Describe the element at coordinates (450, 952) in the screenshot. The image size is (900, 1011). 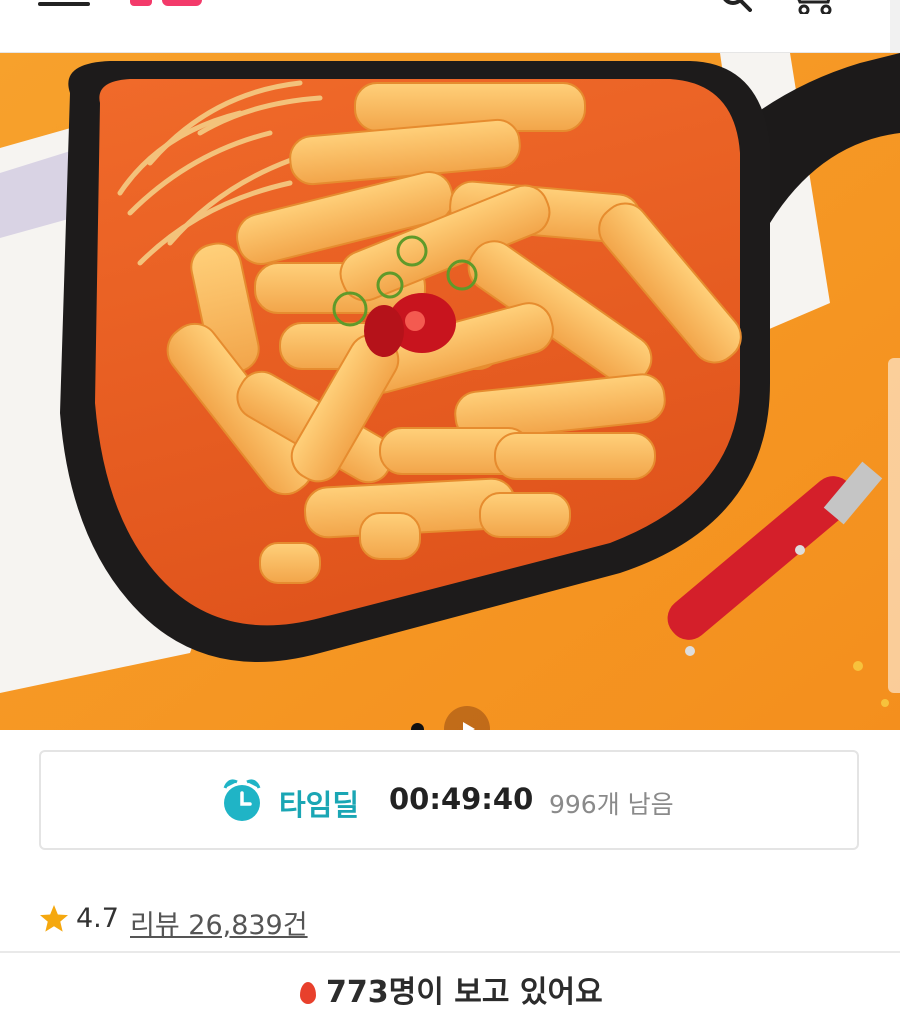
I see `section-divider` at that location.